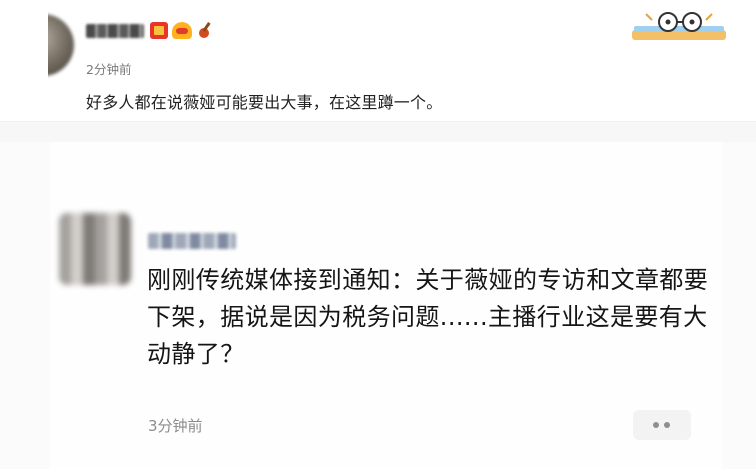 The height and width of the screenshot is (469, 756). Describe the element at coordinates (109, 69) in the screenshot. I see `post-time: 2分钟前` at that location.